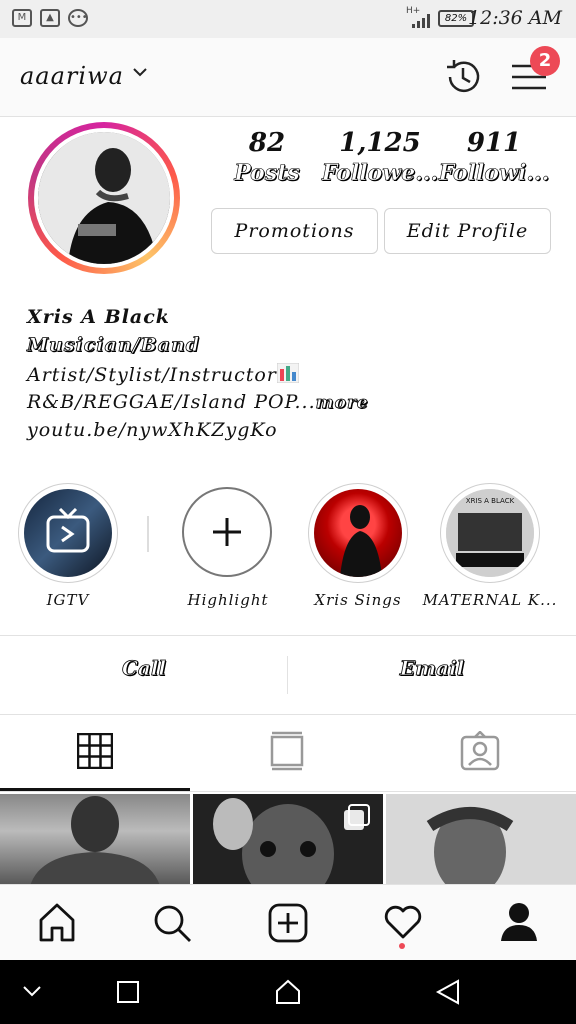  I want to click on highlight-divider, so click(148, 534).